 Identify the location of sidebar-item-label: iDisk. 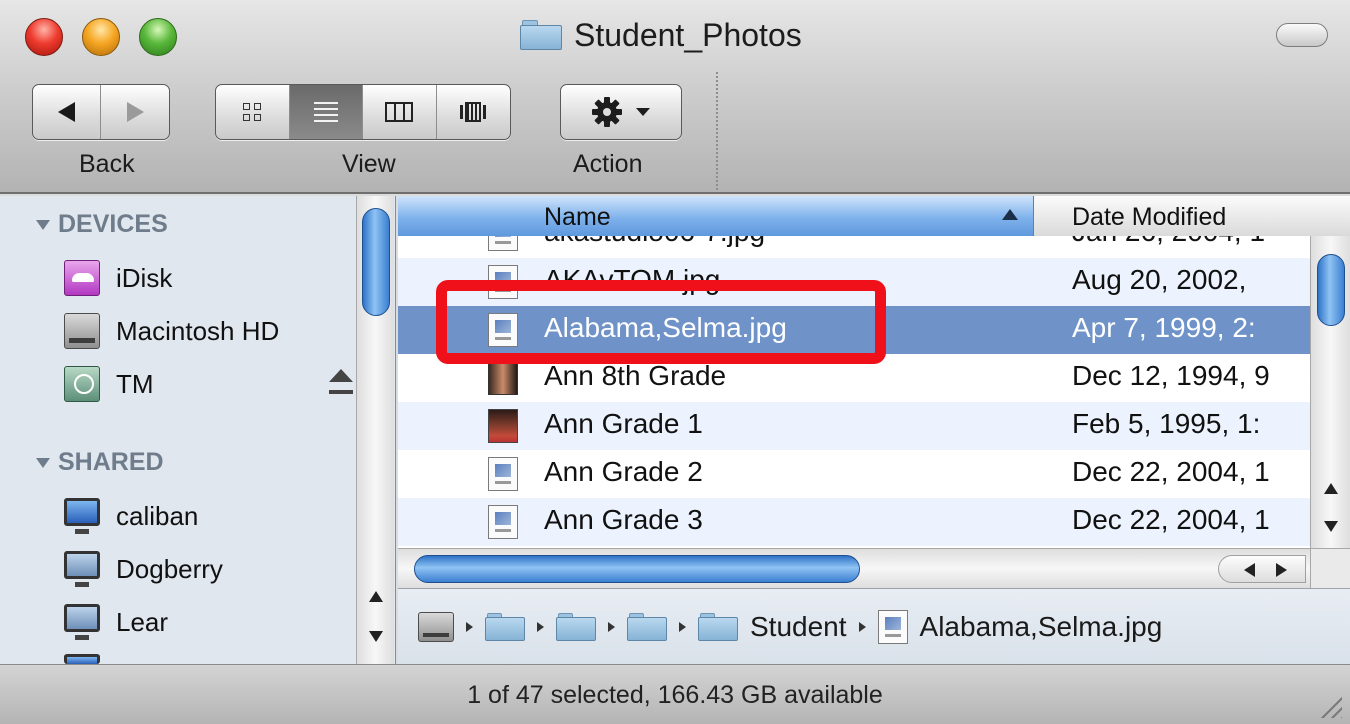
(144, 277).